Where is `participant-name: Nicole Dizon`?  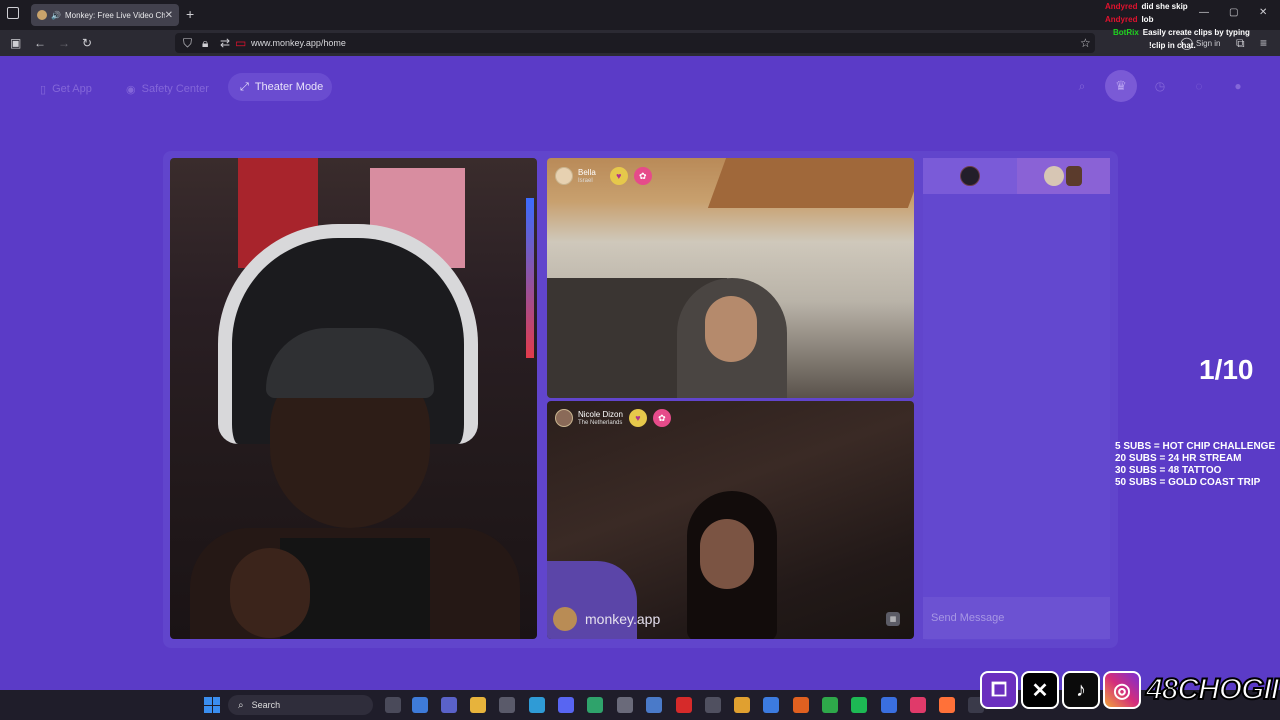 participant-name: Nicole Dizon is located at coordinates (600, 414).